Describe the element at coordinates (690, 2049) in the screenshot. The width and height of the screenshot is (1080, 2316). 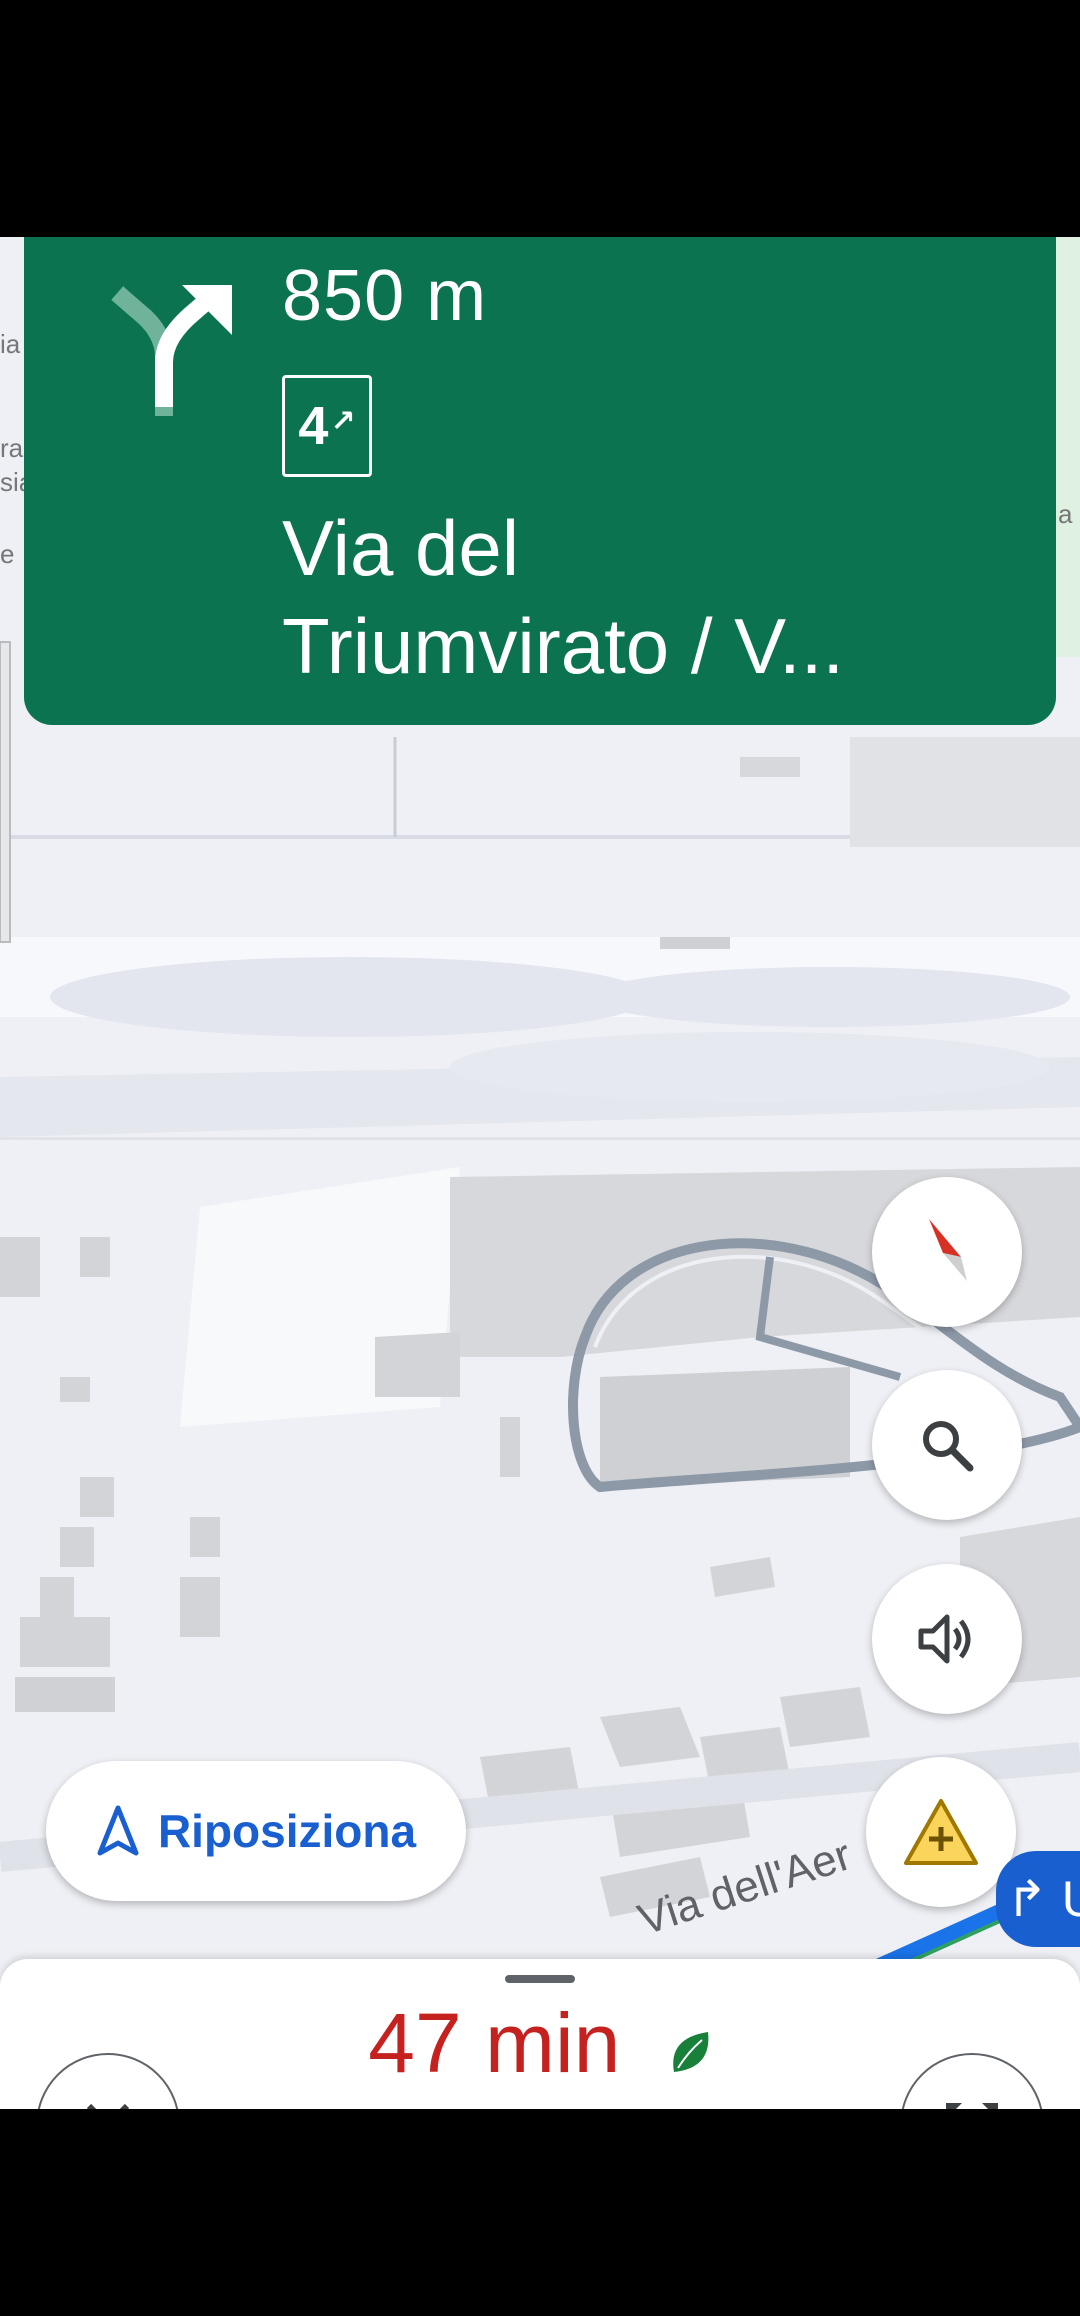
I see `leaf-icon` at that location.